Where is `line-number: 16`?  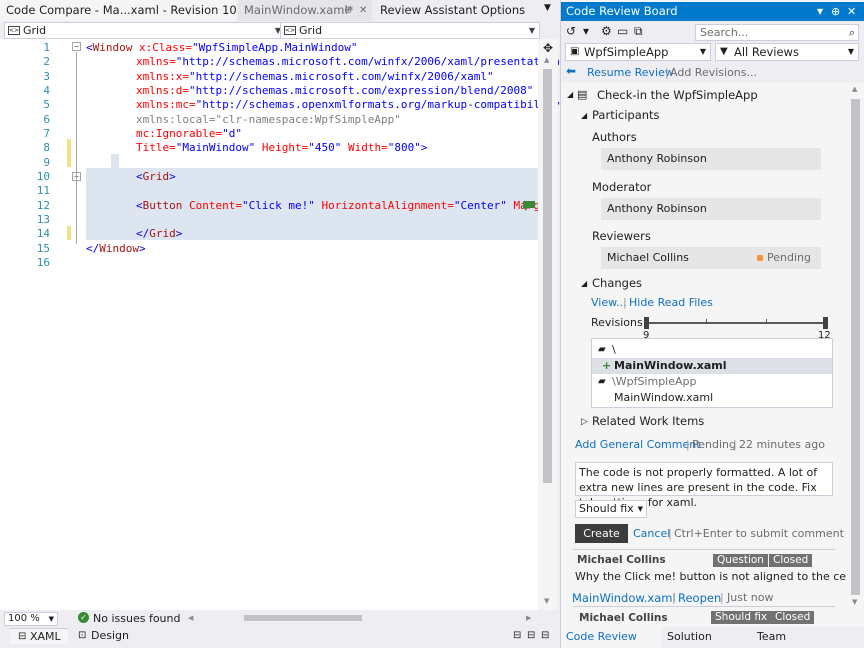
line-number: 16 is located at coordinates (43, 262).